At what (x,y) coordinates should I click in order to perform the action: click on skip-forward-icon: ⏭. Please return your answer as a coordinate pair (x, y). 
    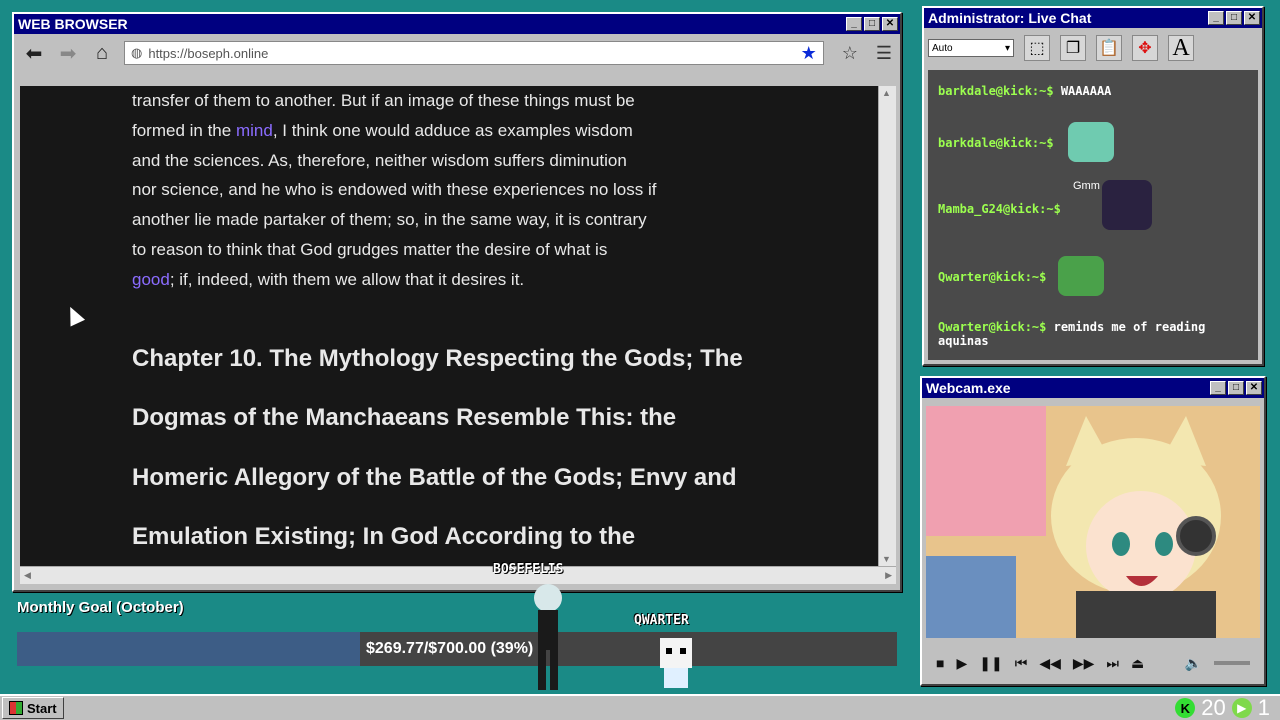
    Looking at the image, I should click on (1112, 663).